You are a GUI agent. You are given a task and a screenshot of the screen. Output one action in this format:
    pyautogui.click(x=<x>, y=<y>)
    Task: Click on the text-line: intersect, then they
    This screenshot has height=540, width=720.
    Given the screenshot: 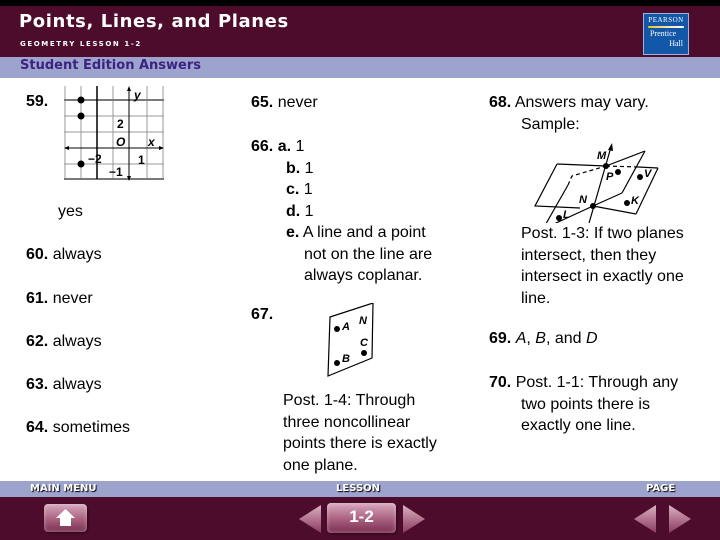 What is the action you would take?
    pyautogui.click(x=589, y=255)
    